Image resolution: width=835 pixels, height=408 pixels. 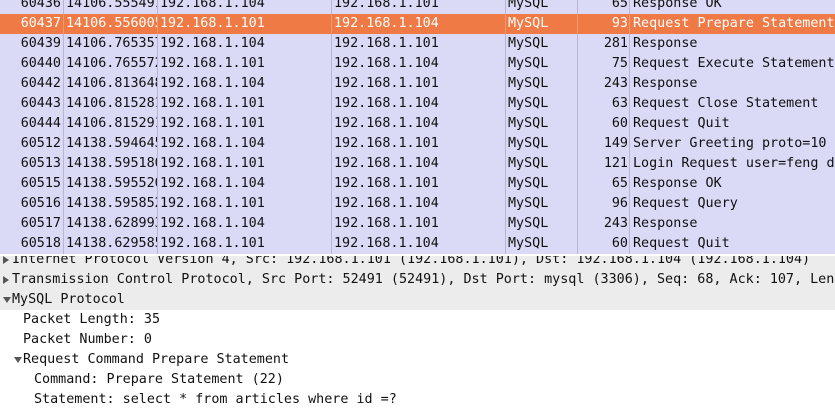 What do you see at coordinates (734, 63) in the screenshot?
I see `packet-info-cell: Request Execute Statement` at bounding box center [734, 63].